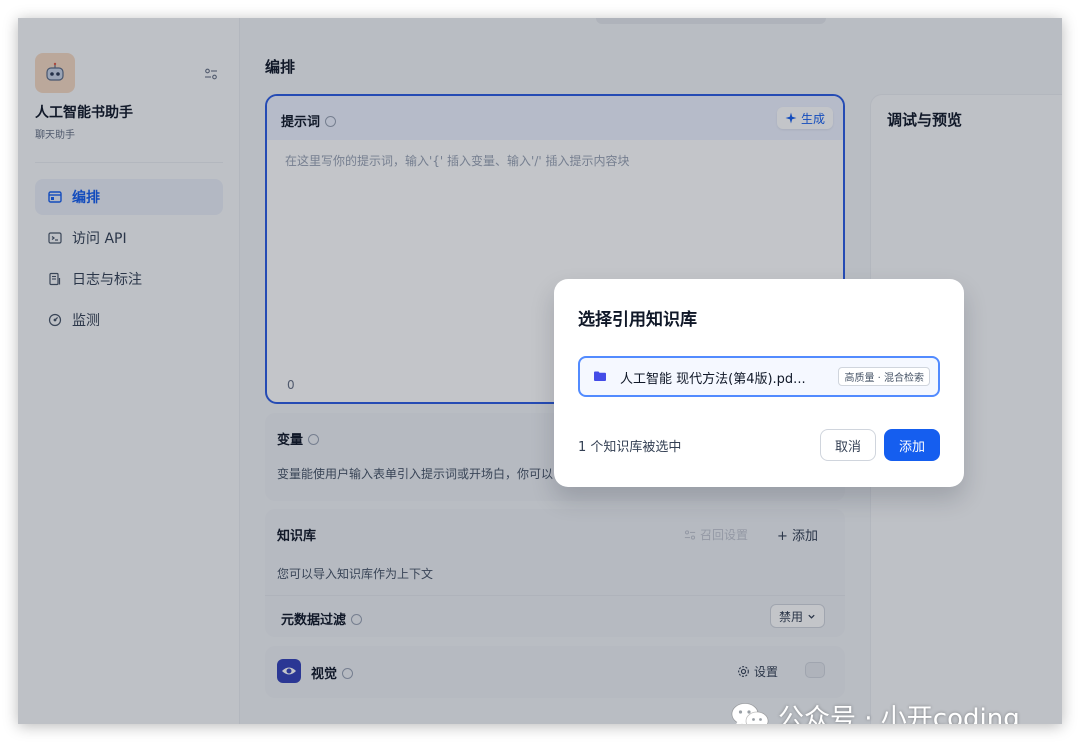  Describe the element at coordinates (899, 714) in the screenshot. I see `watermark-text: 公众号 · 小开coding` at that location.